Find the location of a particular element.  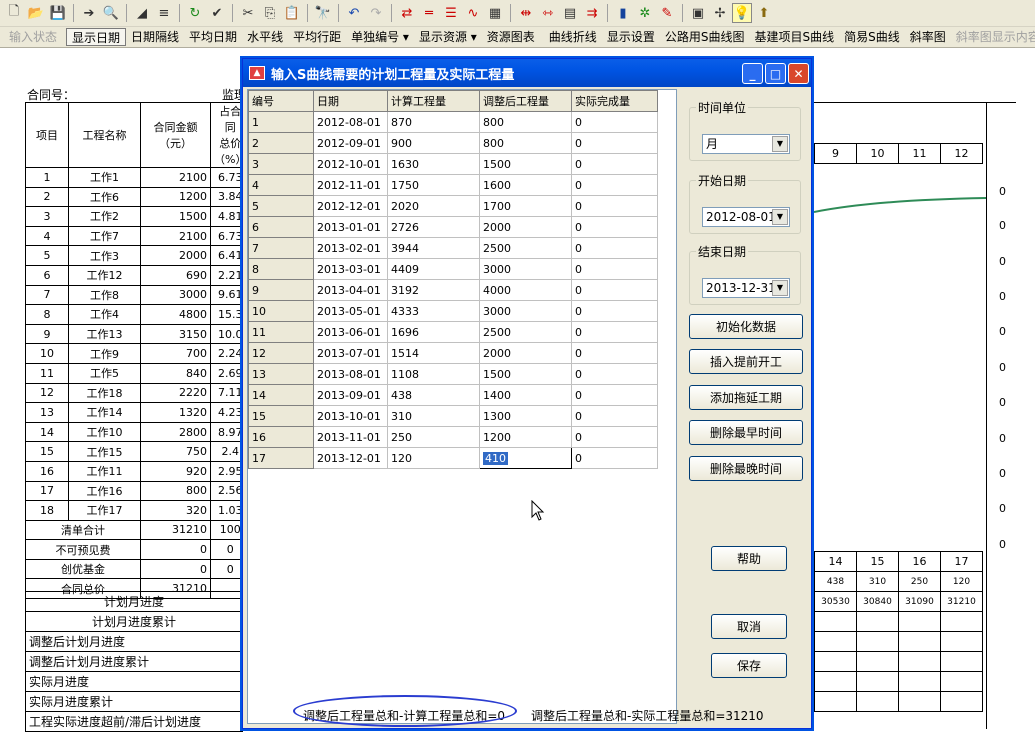

grid-cell: 1300 is located at coordinates (525, 416).